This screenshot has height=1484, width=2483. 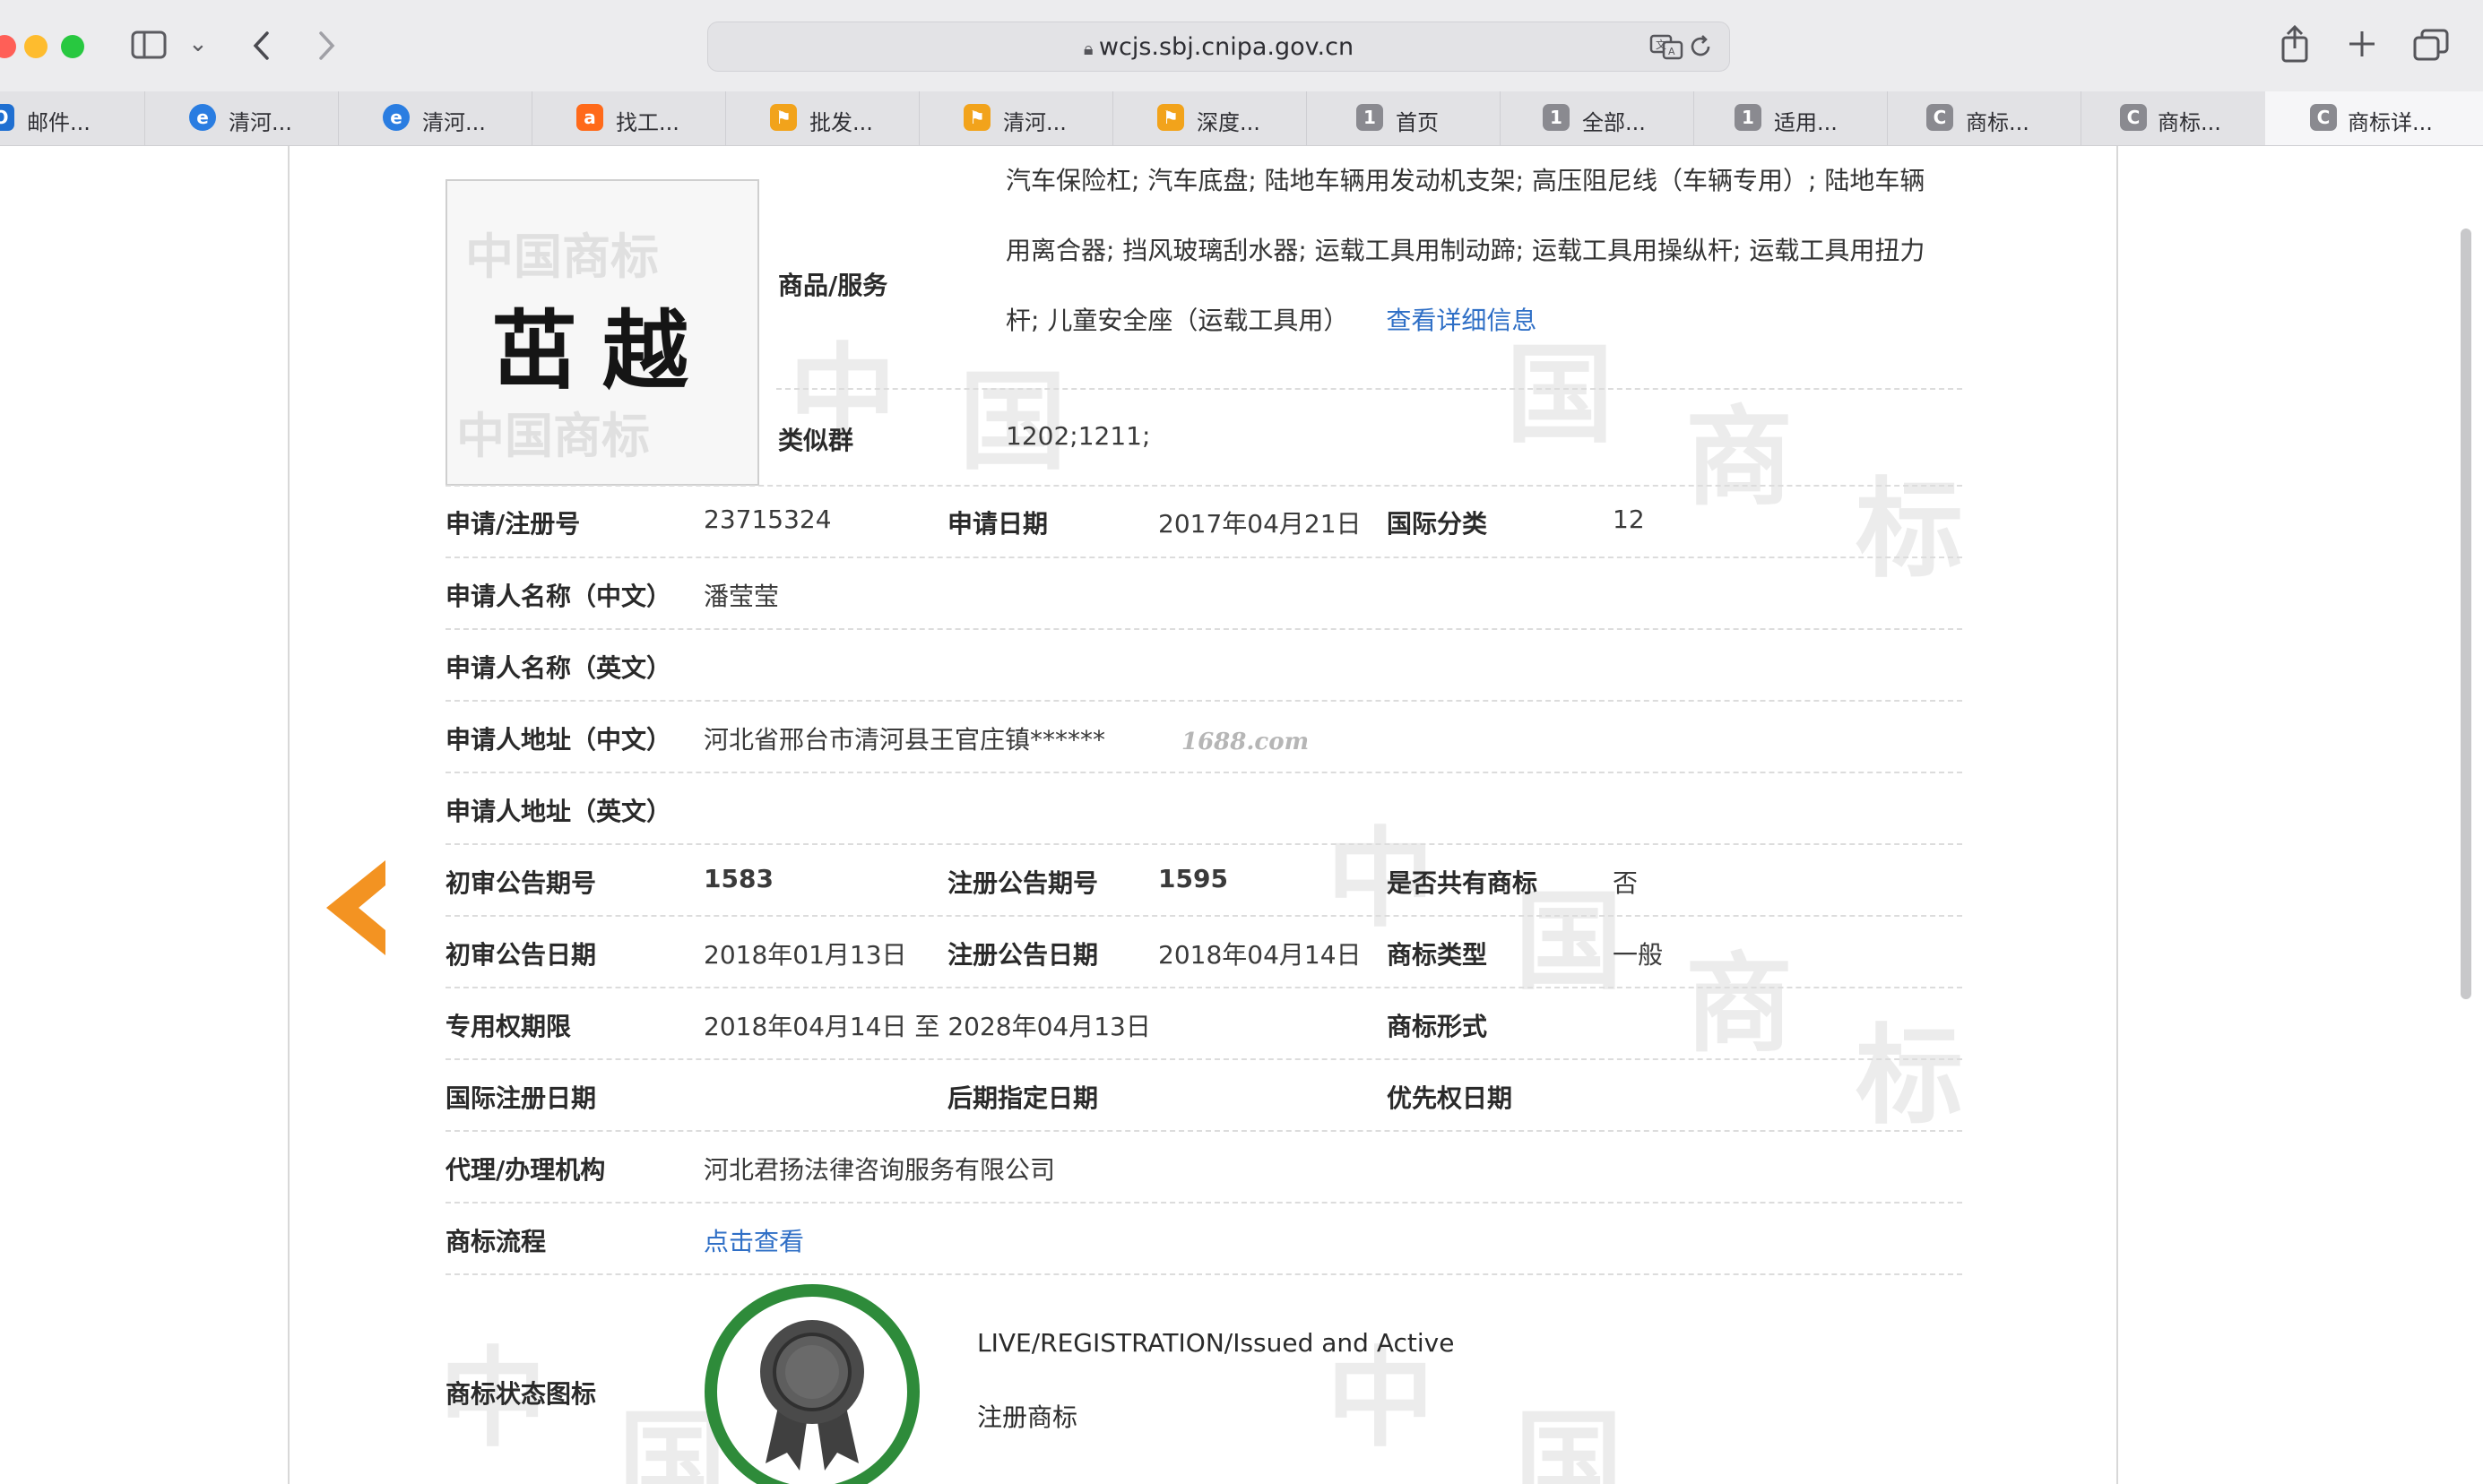 What do you see at coordinates (357, 909) in the screenshot?
I see `back-arrow-icon` at bounding box center [357, 909].